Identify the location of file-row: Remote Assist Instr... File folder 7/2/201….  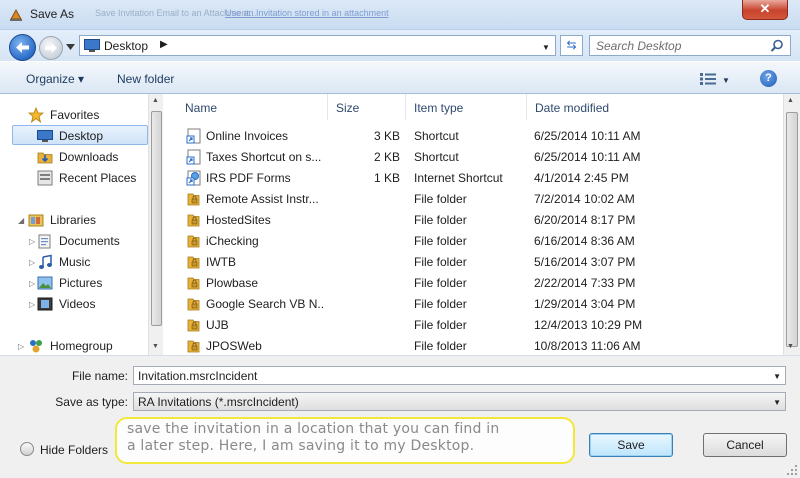
(473, 199).